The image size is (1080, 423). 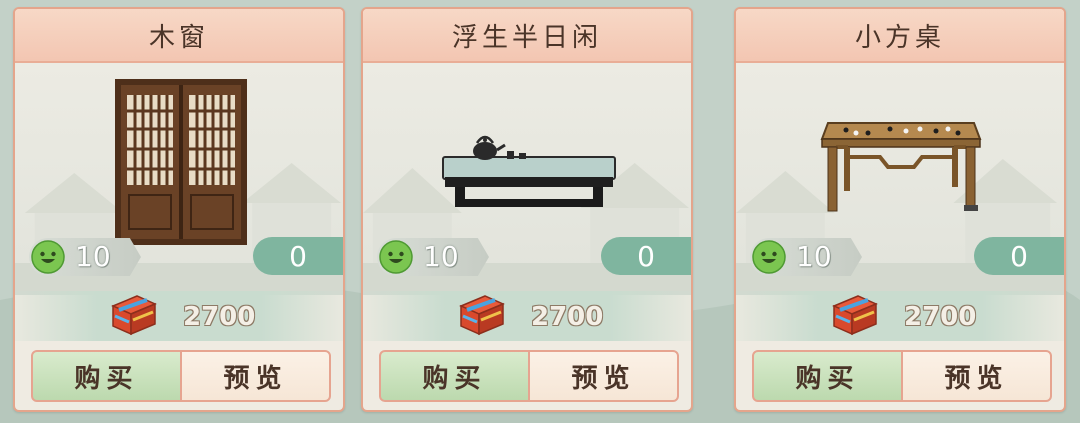 I want to click on wooden-window-image, so click(x=181, y=162).